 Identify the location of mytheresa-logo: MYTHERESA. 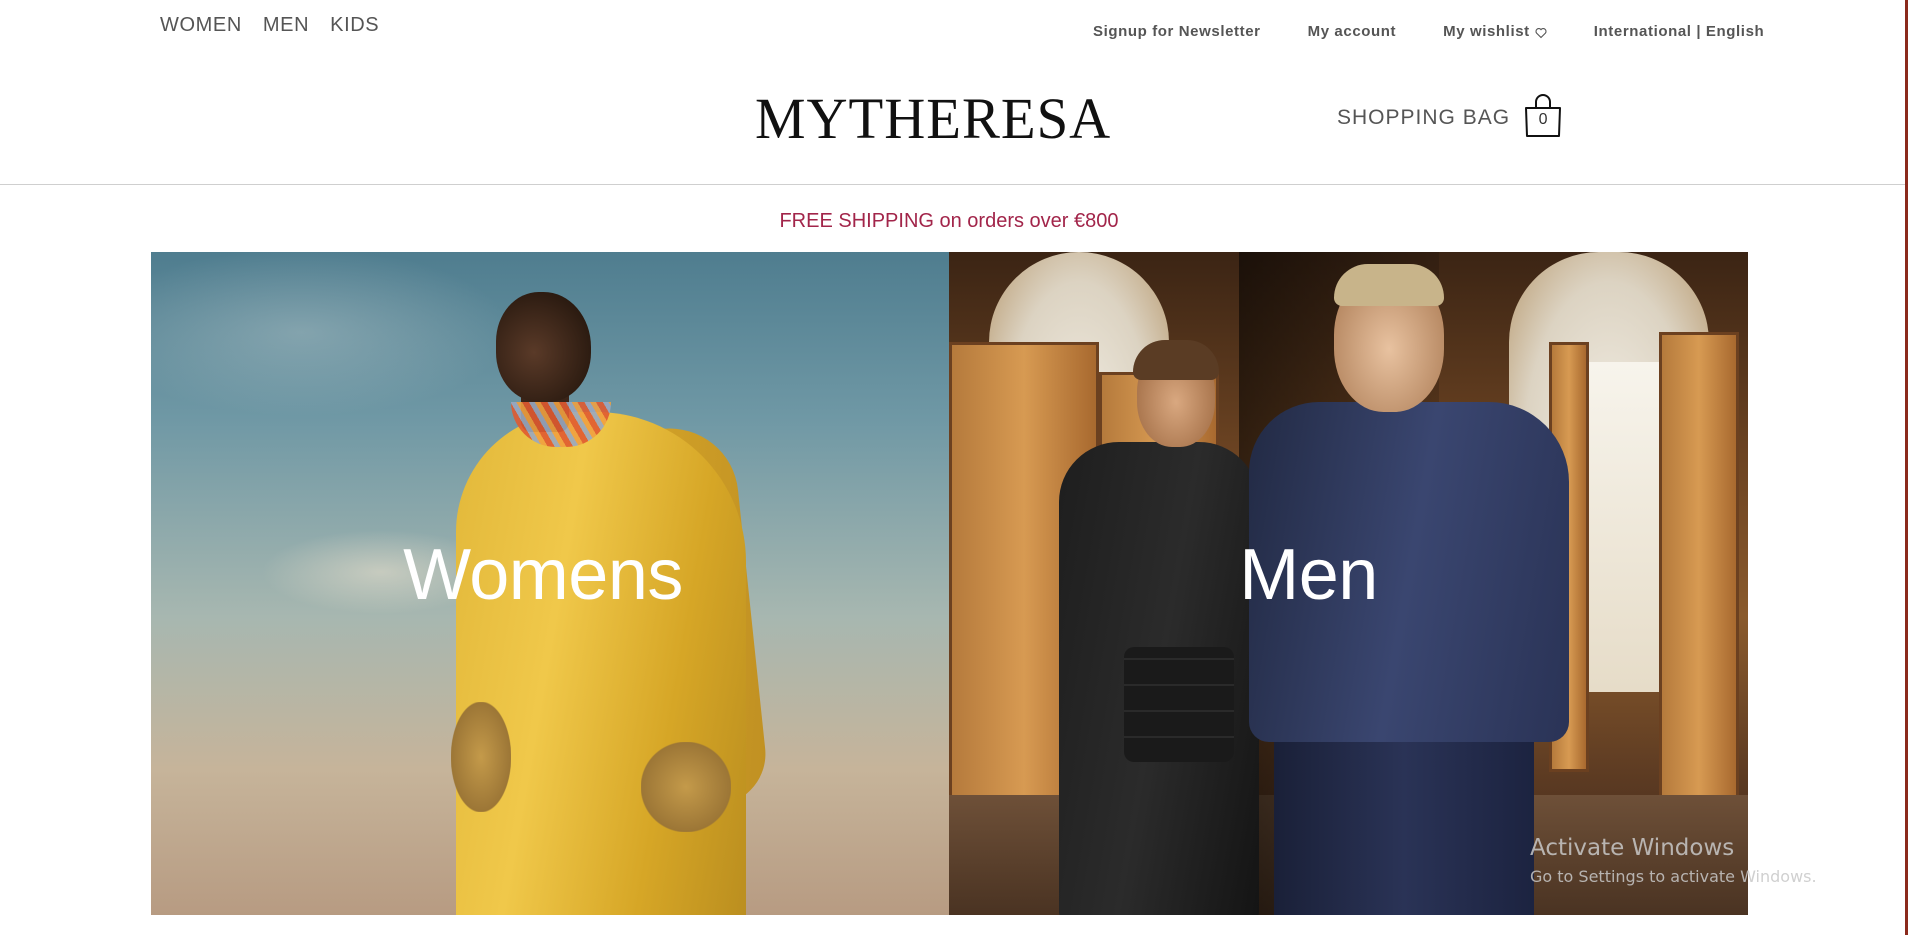
(932, 115).